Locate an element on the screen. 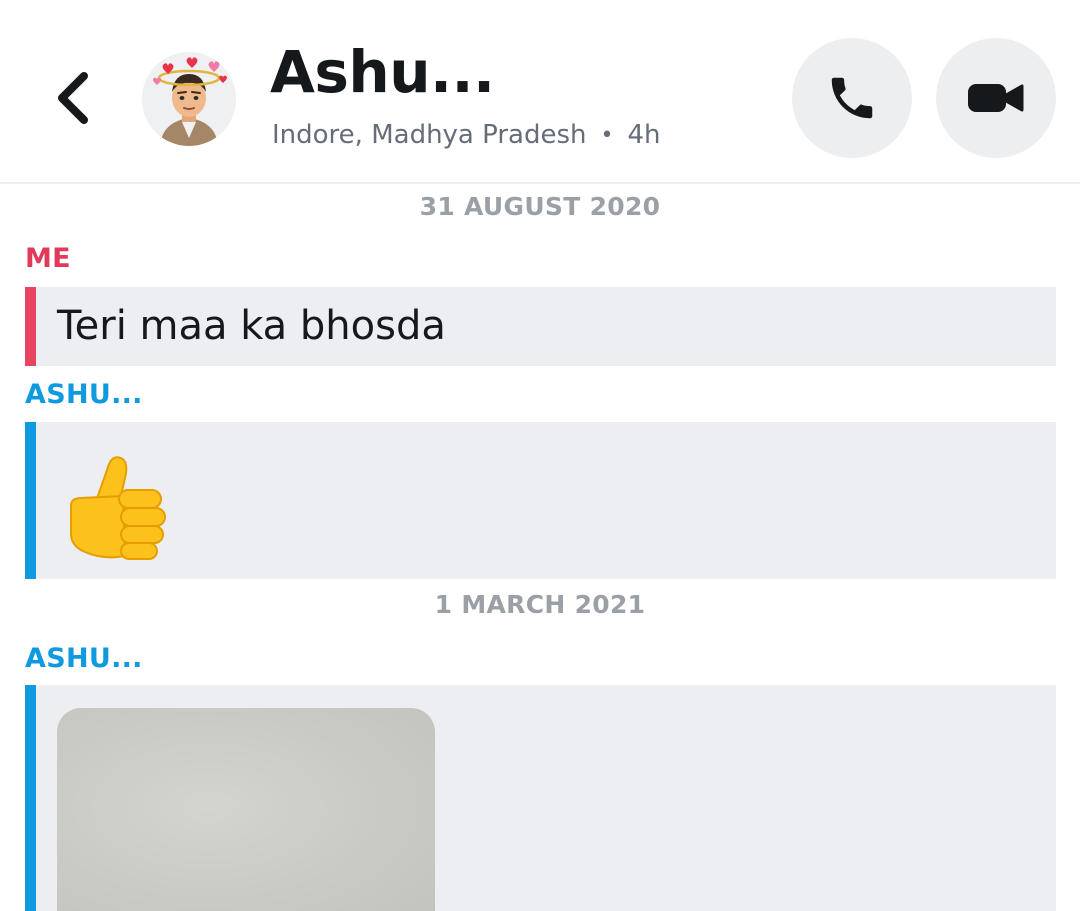 The image size is (1080, 911). video-camera-icon is located at coordinates (996, 98).